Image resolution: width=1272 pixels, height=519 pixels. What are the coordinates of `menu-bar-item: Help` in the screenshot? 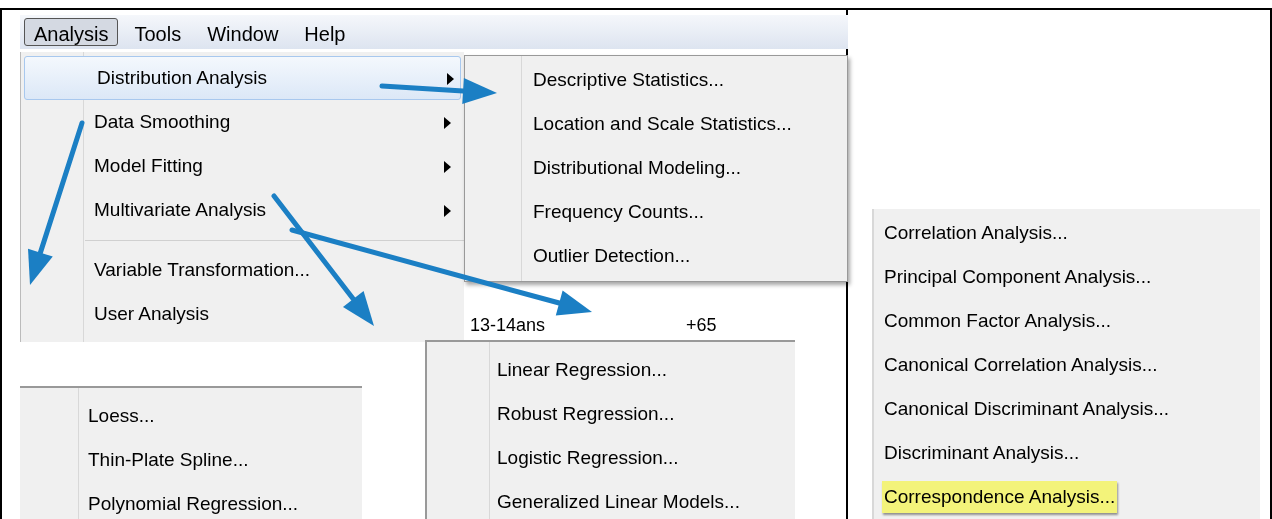 It's located at (325, 32).